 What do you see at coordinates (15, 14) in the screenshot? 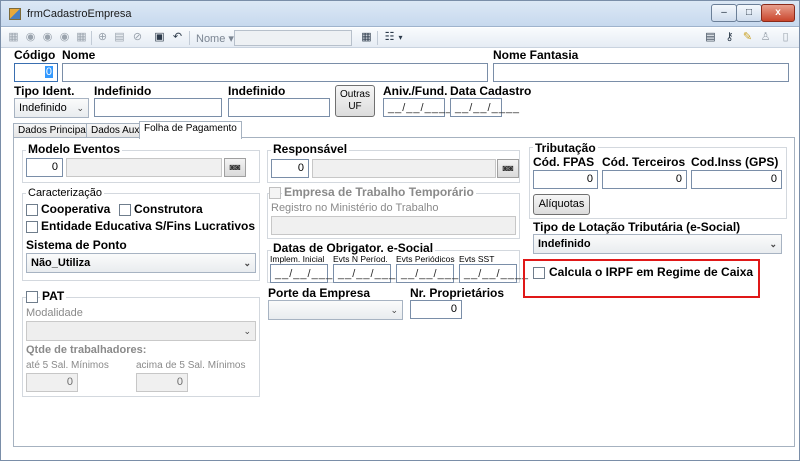
I see `app-icon` at bounding box center [15, 14].